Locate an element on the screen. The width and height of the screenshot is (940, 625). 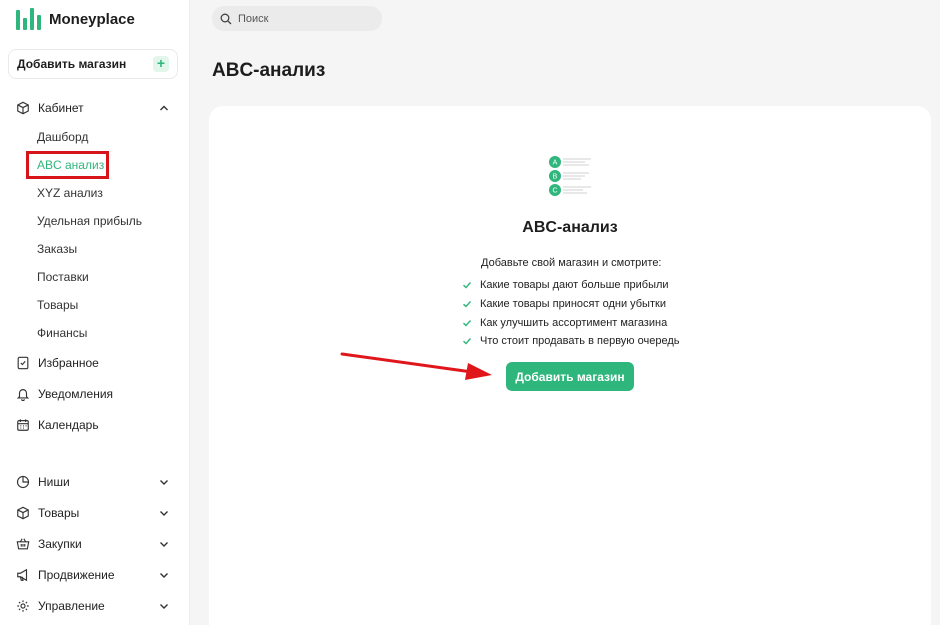
page-title: ABC-анализ is located at coordinates (269, 70).